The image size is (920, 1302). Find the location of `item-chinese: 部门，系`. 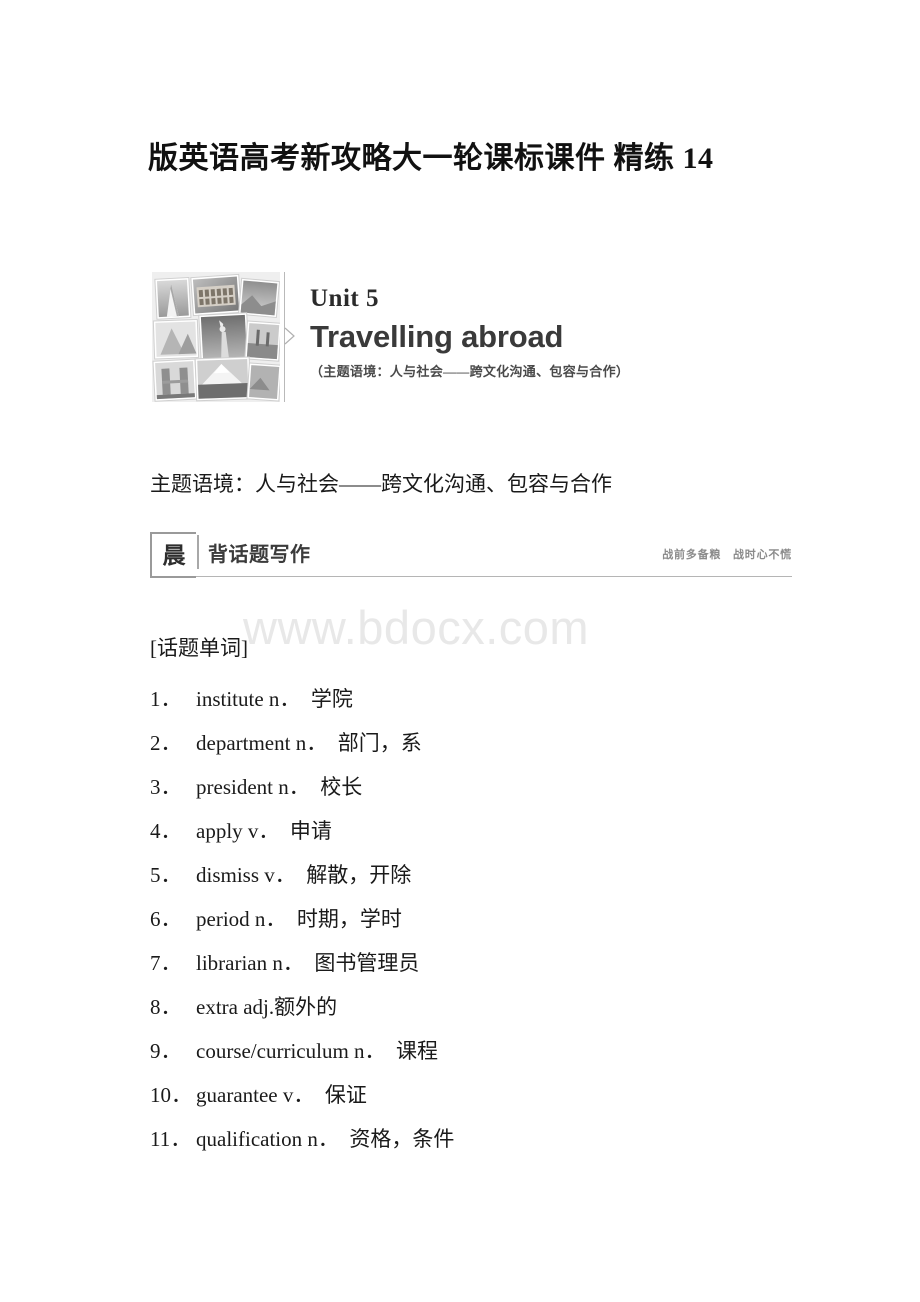

item-chinese: 部门，系 is located at coordinates (379, 743).